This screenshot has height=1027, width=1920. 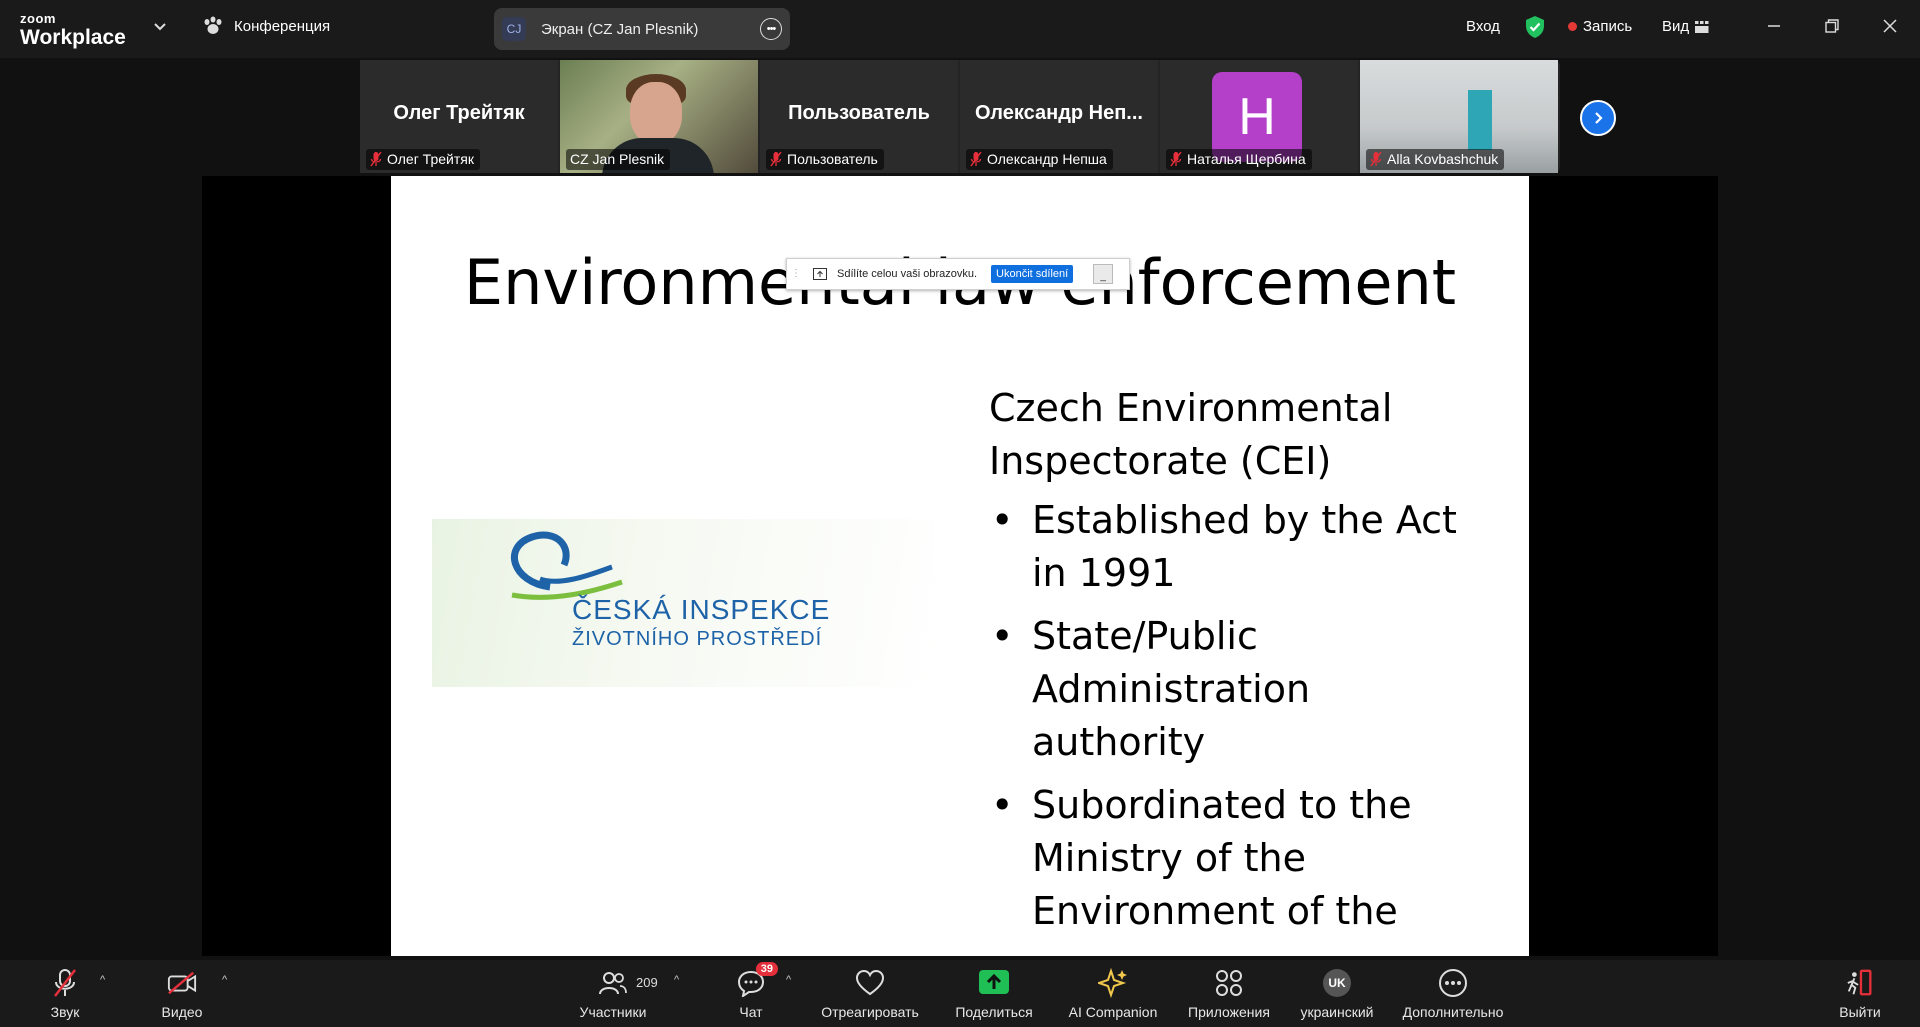 I want to click on language-interpretation-button: UK украинский, so click(x=1337, y=994).